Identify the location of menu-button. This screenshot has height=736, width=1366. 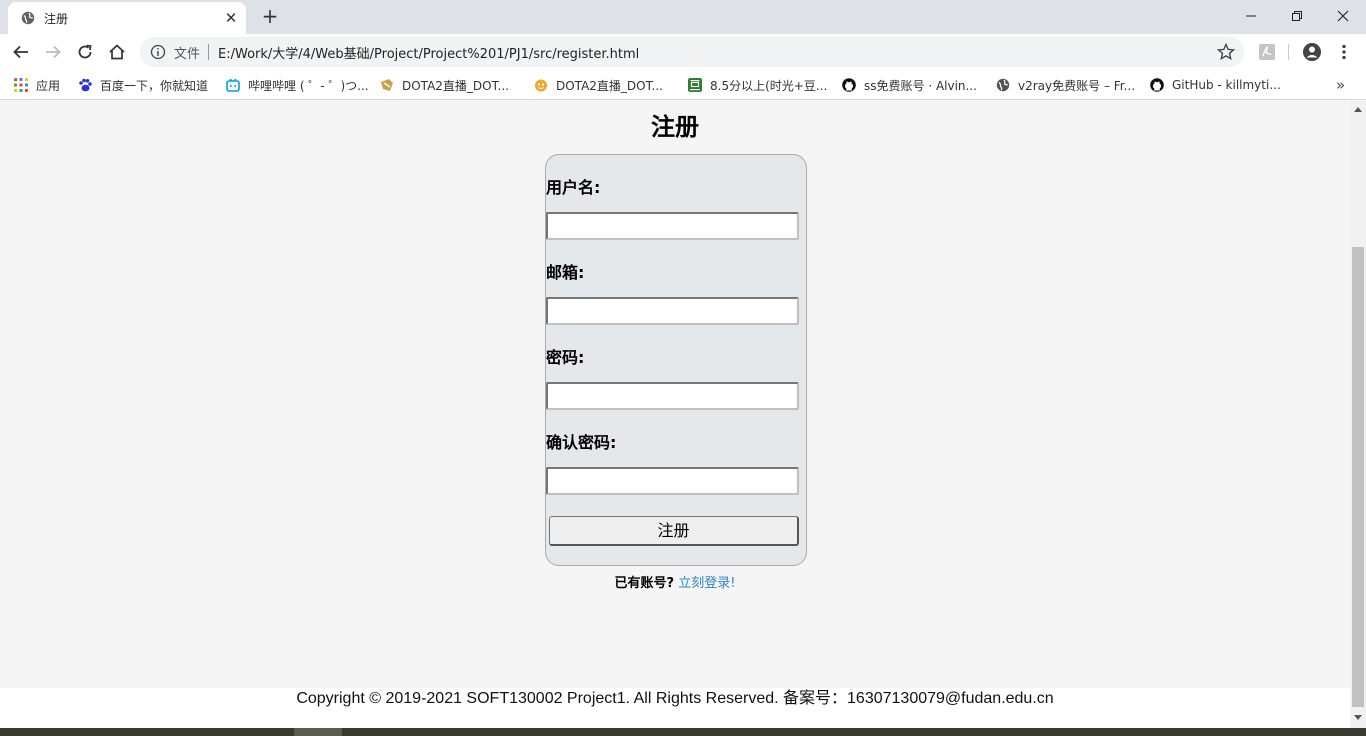
(1344, 52).